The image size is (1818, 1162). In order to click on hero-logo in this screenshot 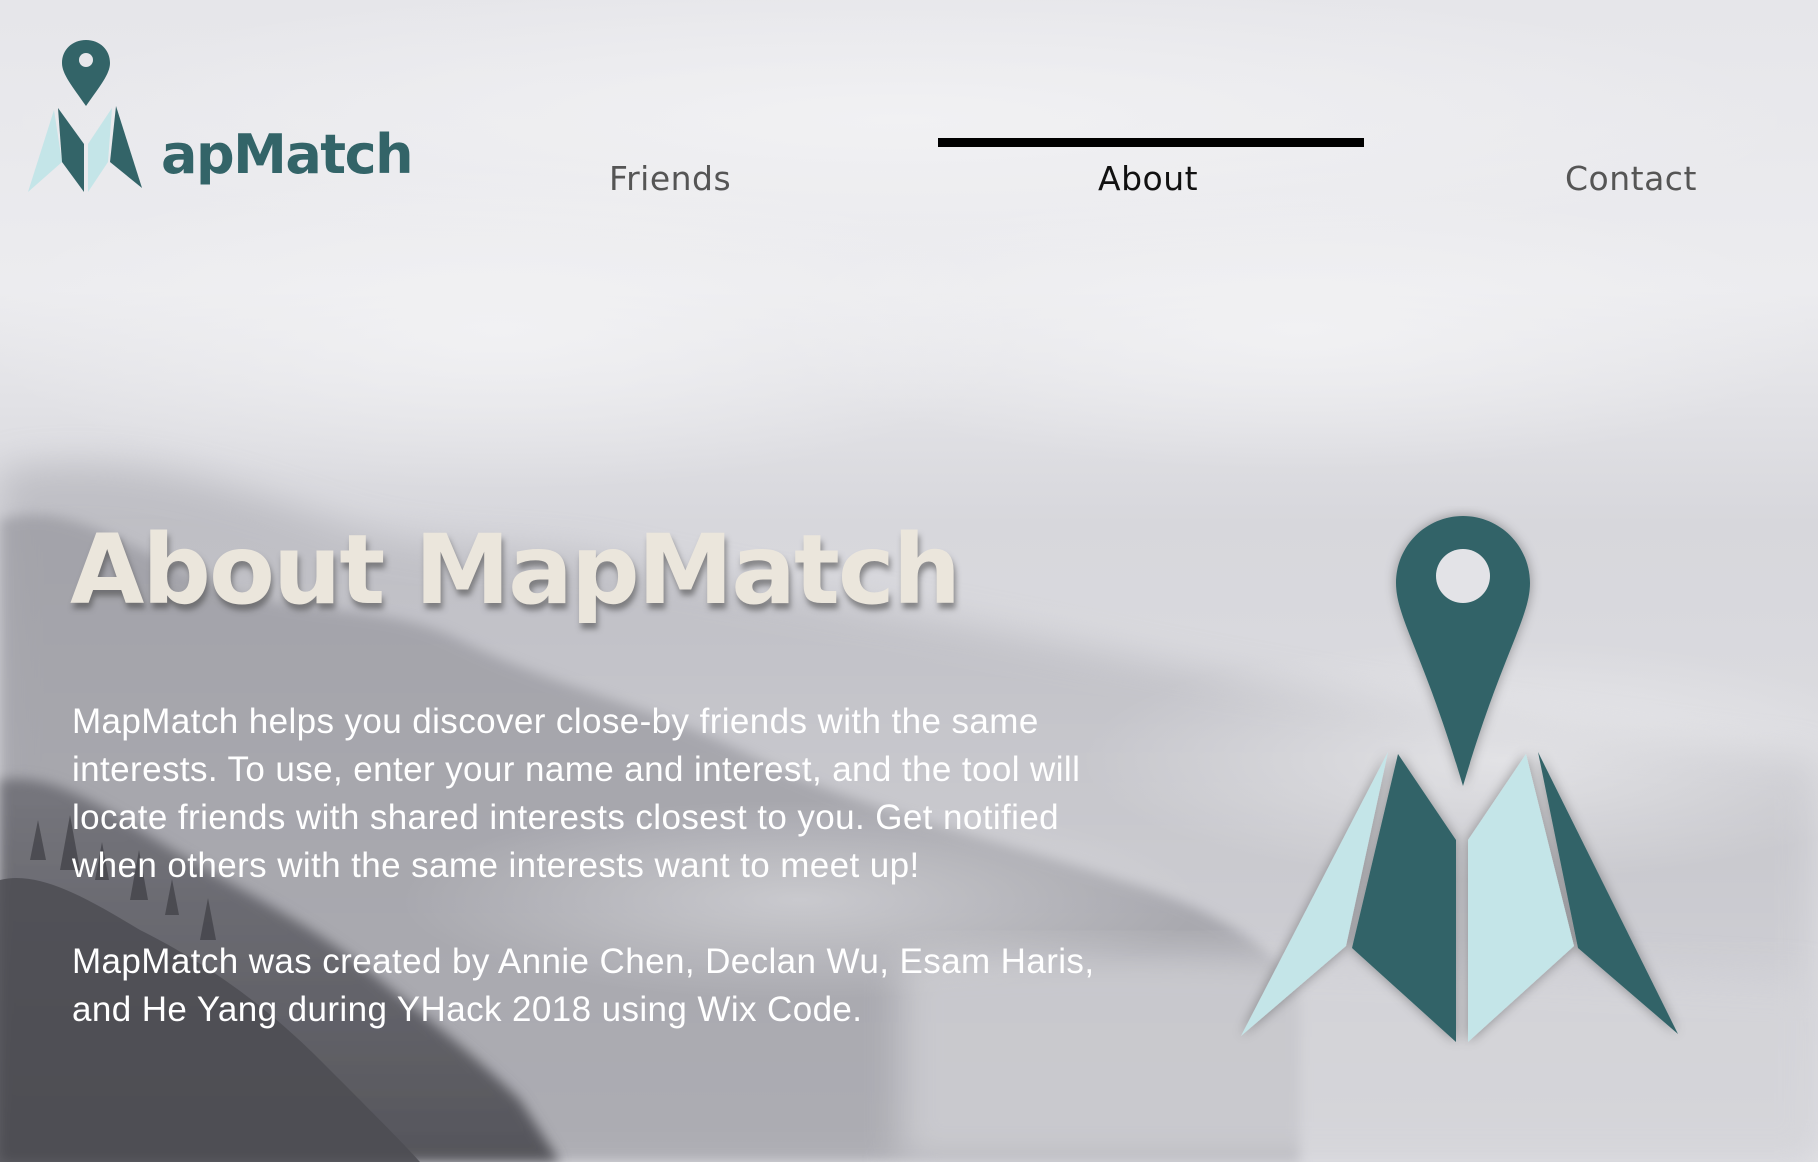, I will do `click(1463, 778)`.